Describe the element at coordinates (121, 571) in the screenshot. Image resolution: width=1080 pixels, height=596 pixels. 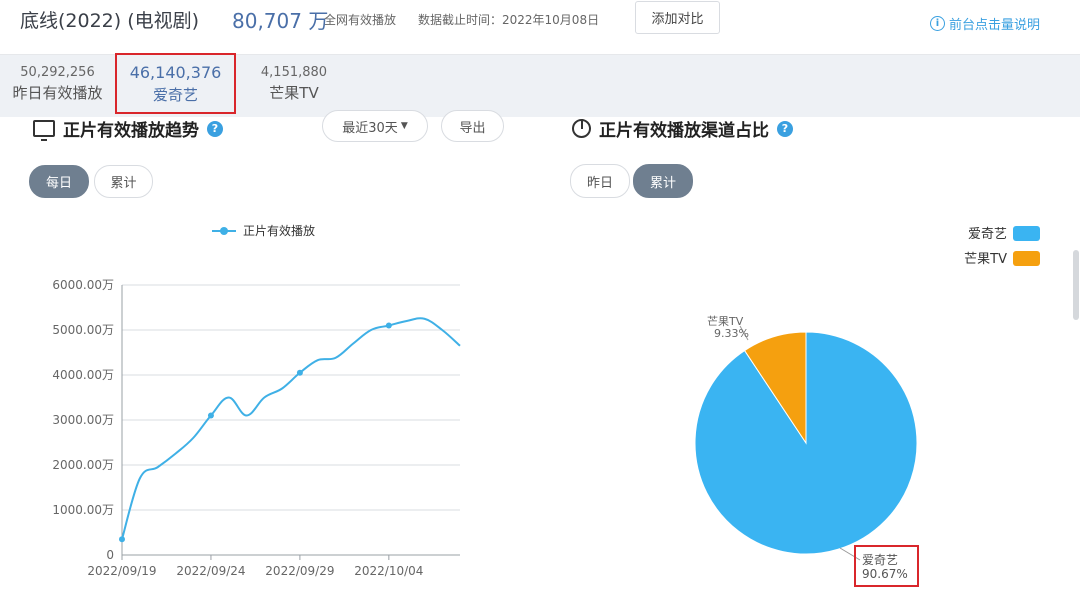
I see `x-tick-label: 2022/09/19` at that location.